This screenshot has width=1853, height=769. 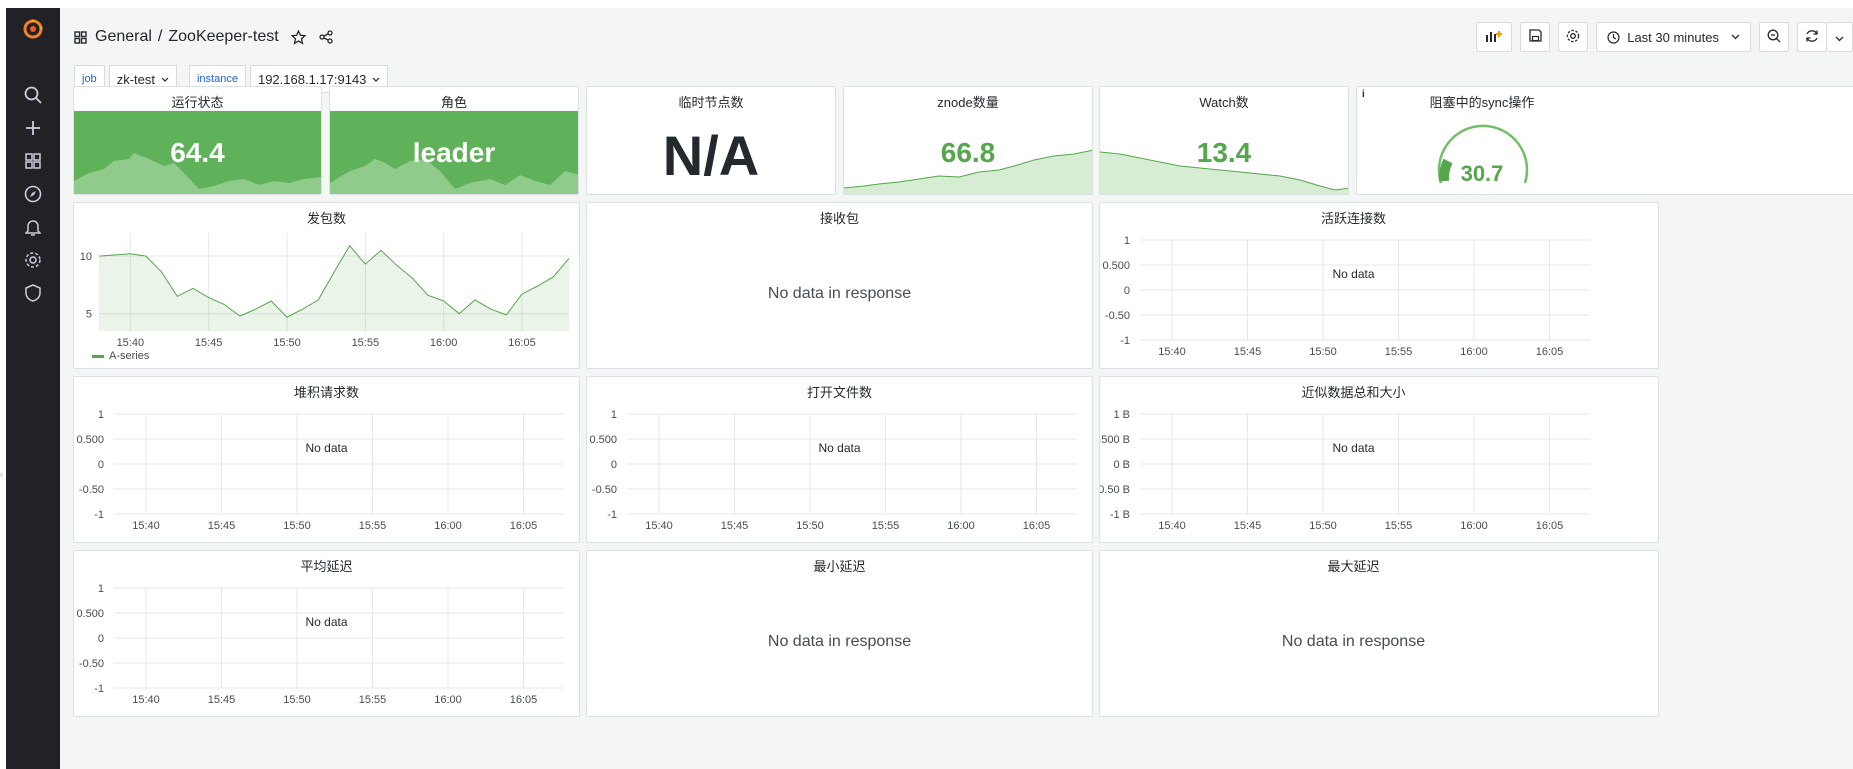 I want to click on refresh-interval-button, so click(x=1840, y=37).